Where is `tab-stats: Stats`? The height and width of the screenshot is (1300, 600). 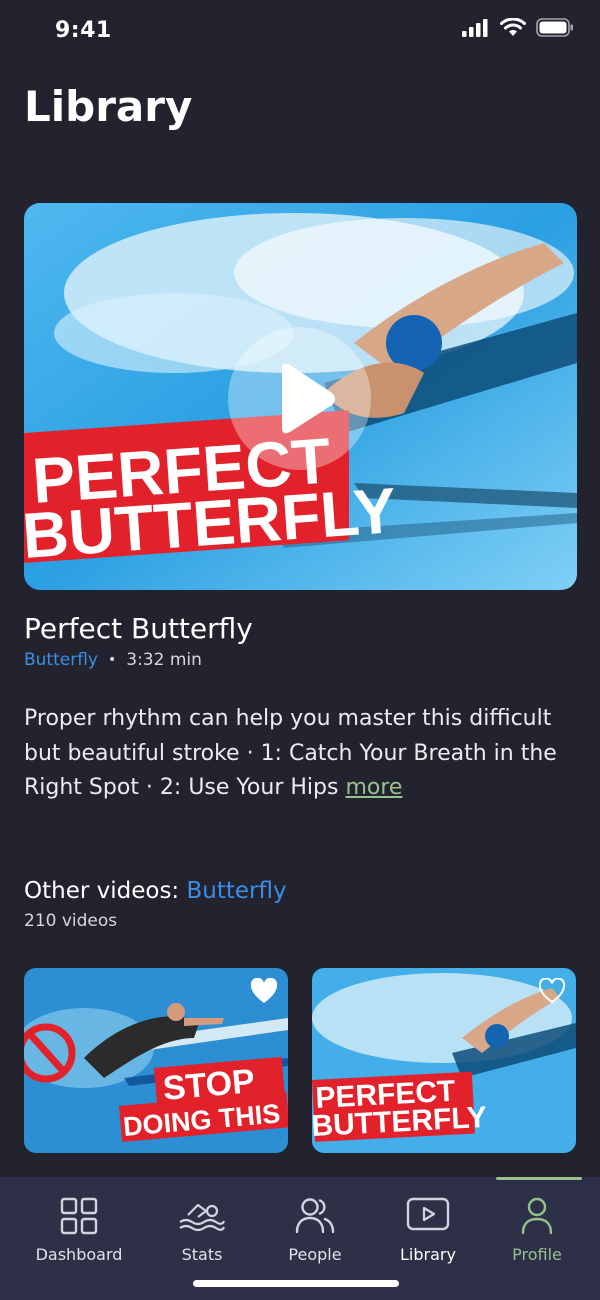
tab-stats: Stats is located at coordinates (202, 1227).